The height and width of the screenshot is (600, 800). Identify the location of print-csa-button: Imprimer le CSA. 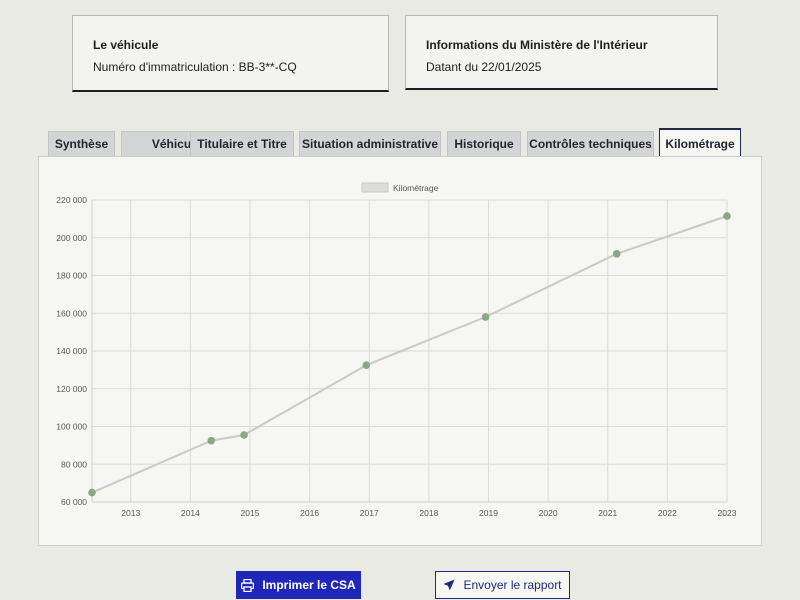
(298, 585).